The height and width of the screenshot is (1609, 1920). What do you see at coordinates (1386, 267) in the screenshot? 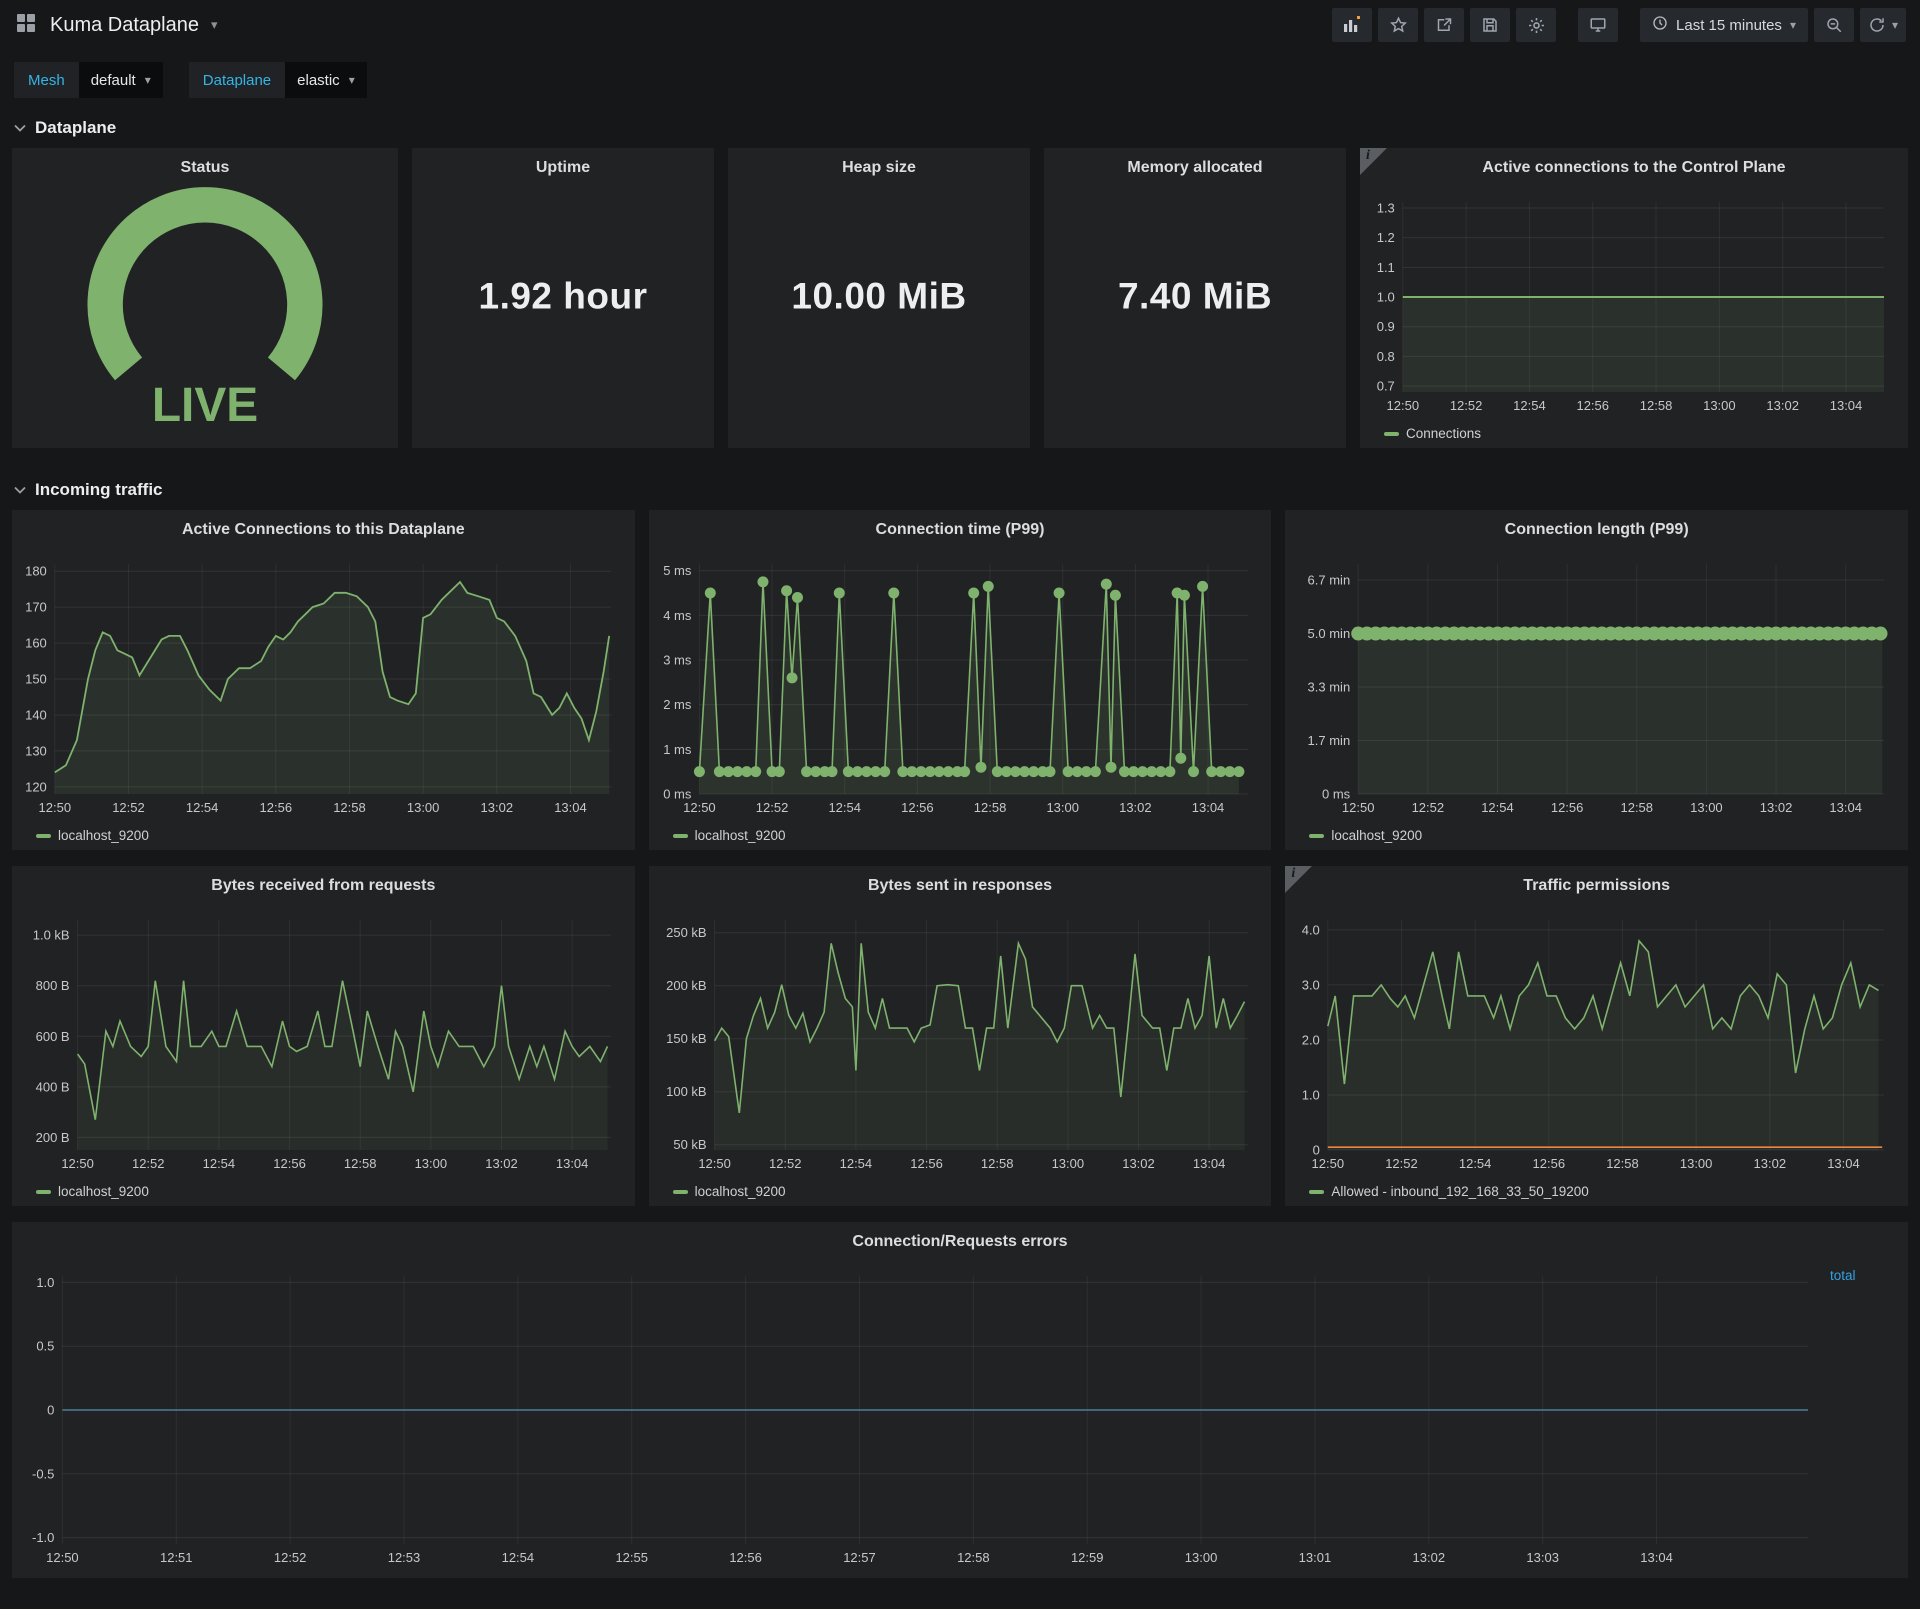
I see `svg-text: 1.1` at bounding box center [1386, 267].